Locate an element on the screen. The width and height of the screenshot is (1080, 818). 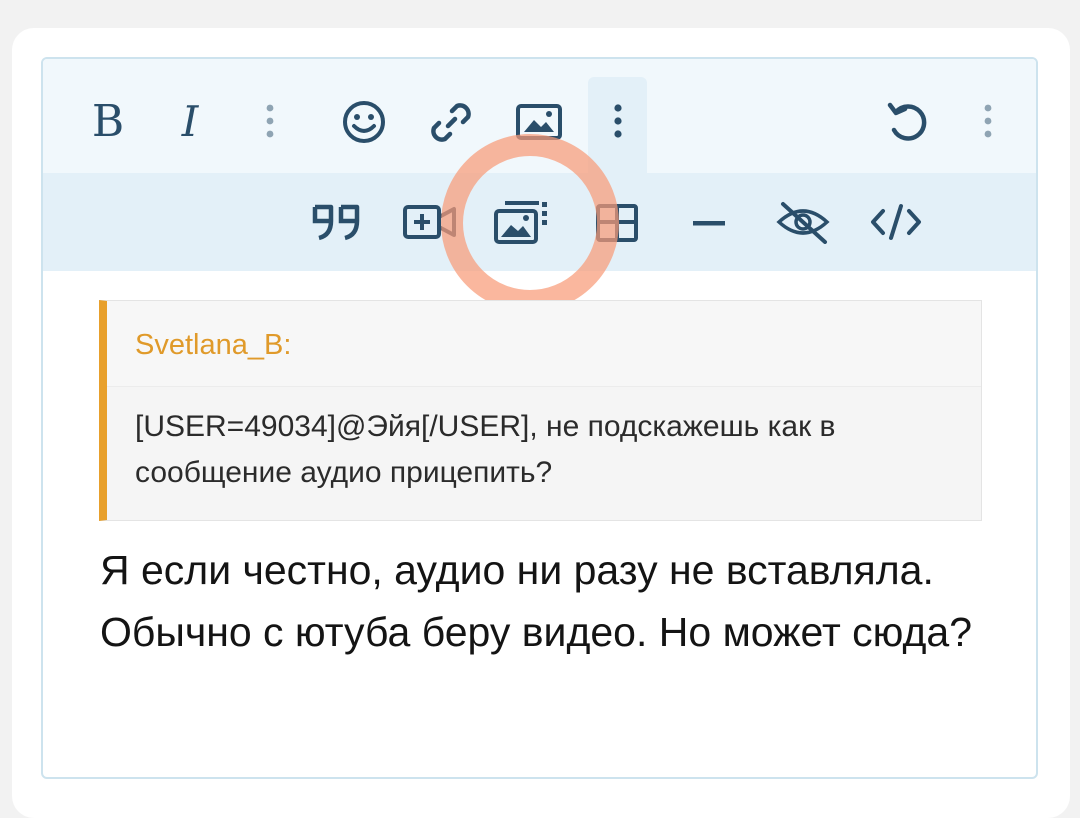
table-icon is located at coordinates (617, 223).